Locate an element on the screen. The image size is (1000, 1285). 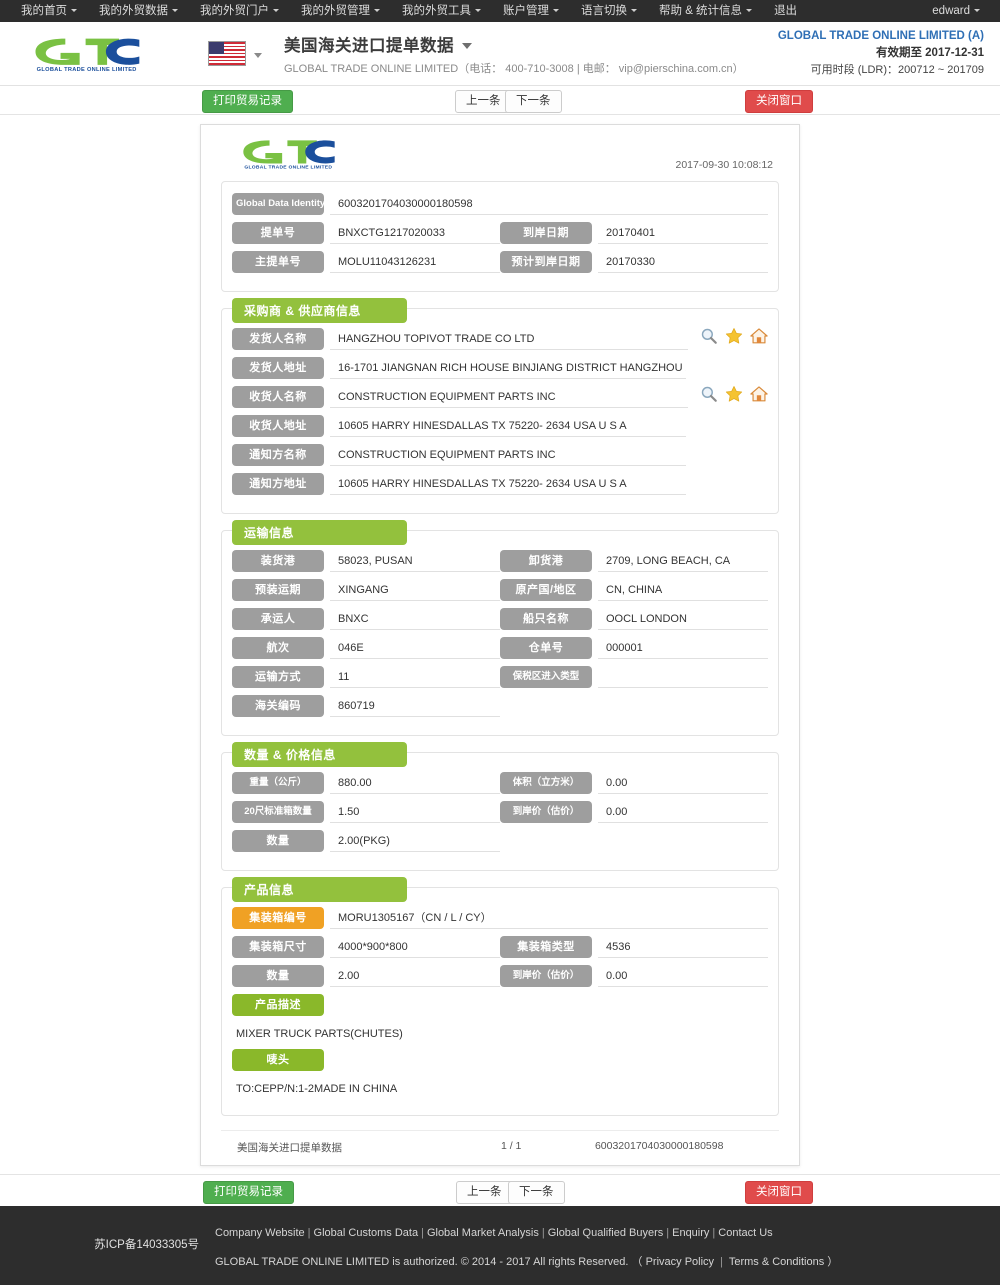
nav-item-7: 帮助 & 统计信息 is located at coordinates (705, 11).